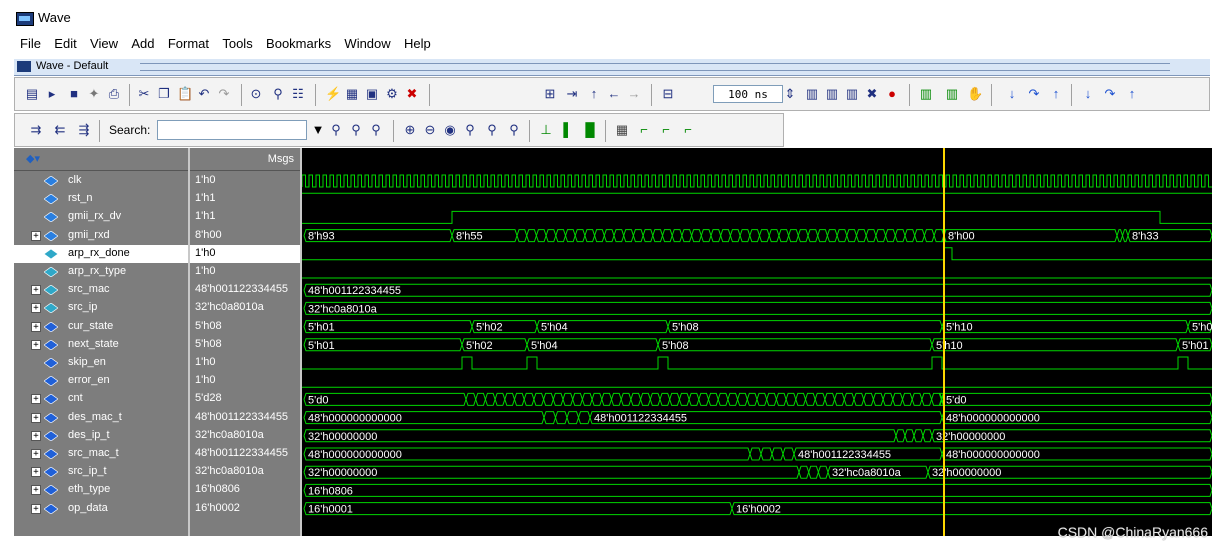 Image resolution: width=1212 pixels, height=548 pixels. I want to click on memory-icon: ▥, so click(926, 94).